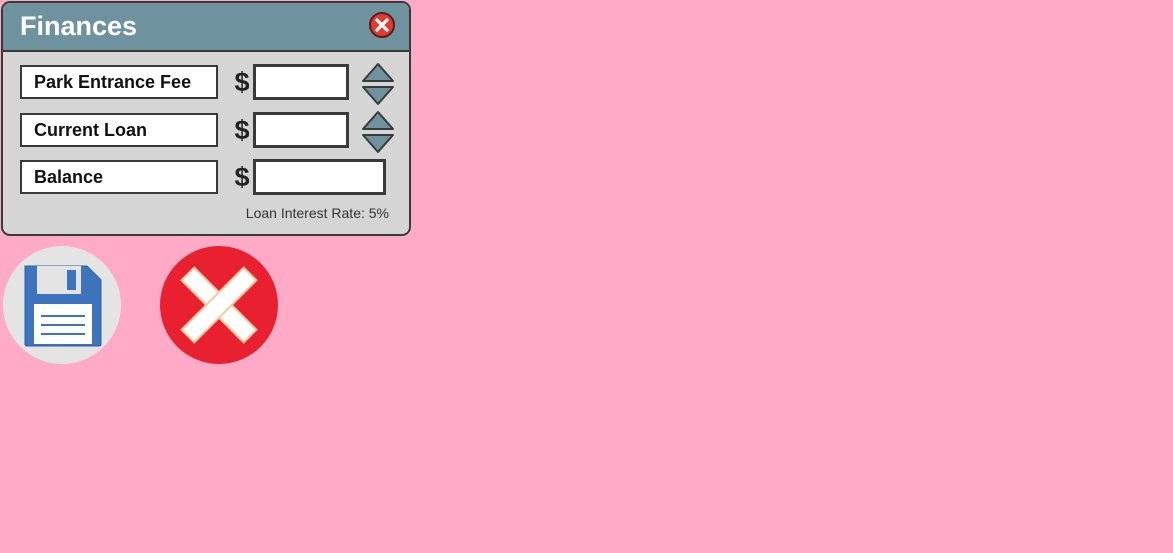 The height and width of the screenshot is (553, 1173). I want to click on park-entrance-fee-stepper, so click(378, 84).